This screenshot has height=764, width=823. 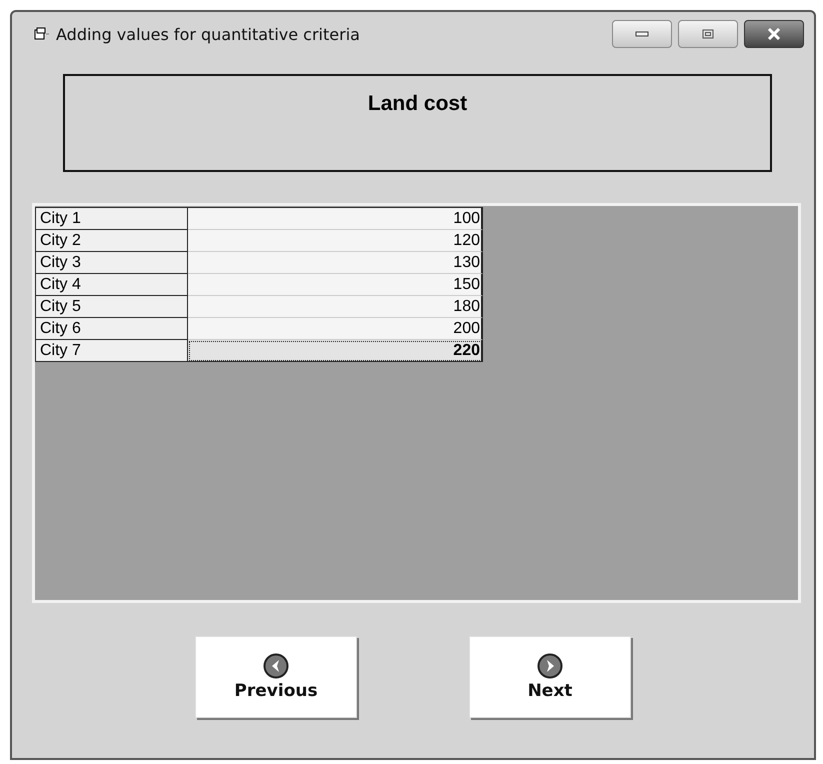 What do you see at coordinates (111, 351) in the screenshot?
I see `row-header: City 7` at bounding box center [111, 351].